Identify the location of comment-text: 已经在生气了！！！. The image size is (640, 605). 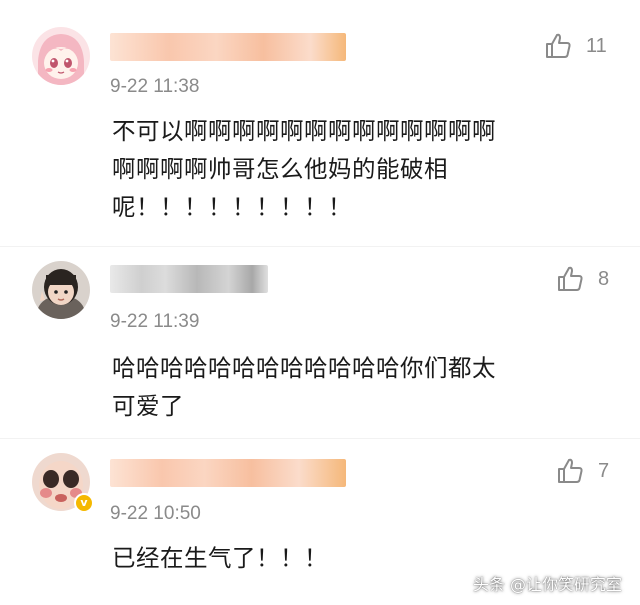
(220, 558).